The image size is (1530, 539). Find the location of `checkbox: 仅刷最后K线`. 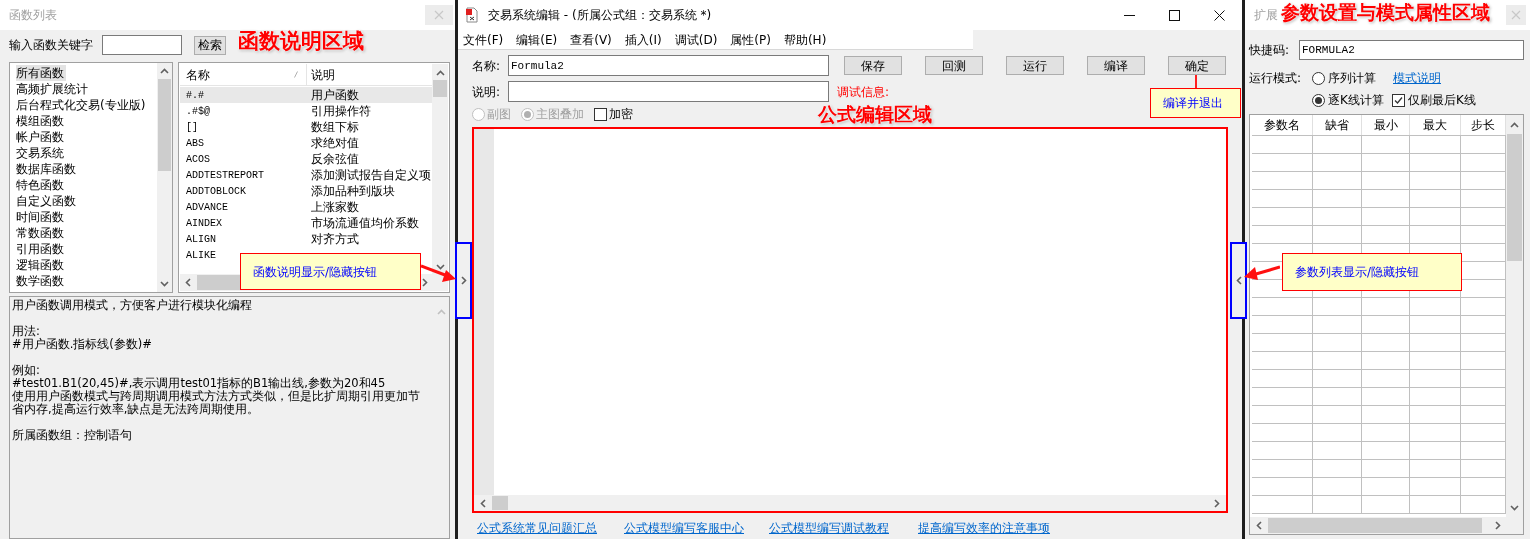

checkbox: 仅刷最后K线 is located at coordinates (1433, 100).